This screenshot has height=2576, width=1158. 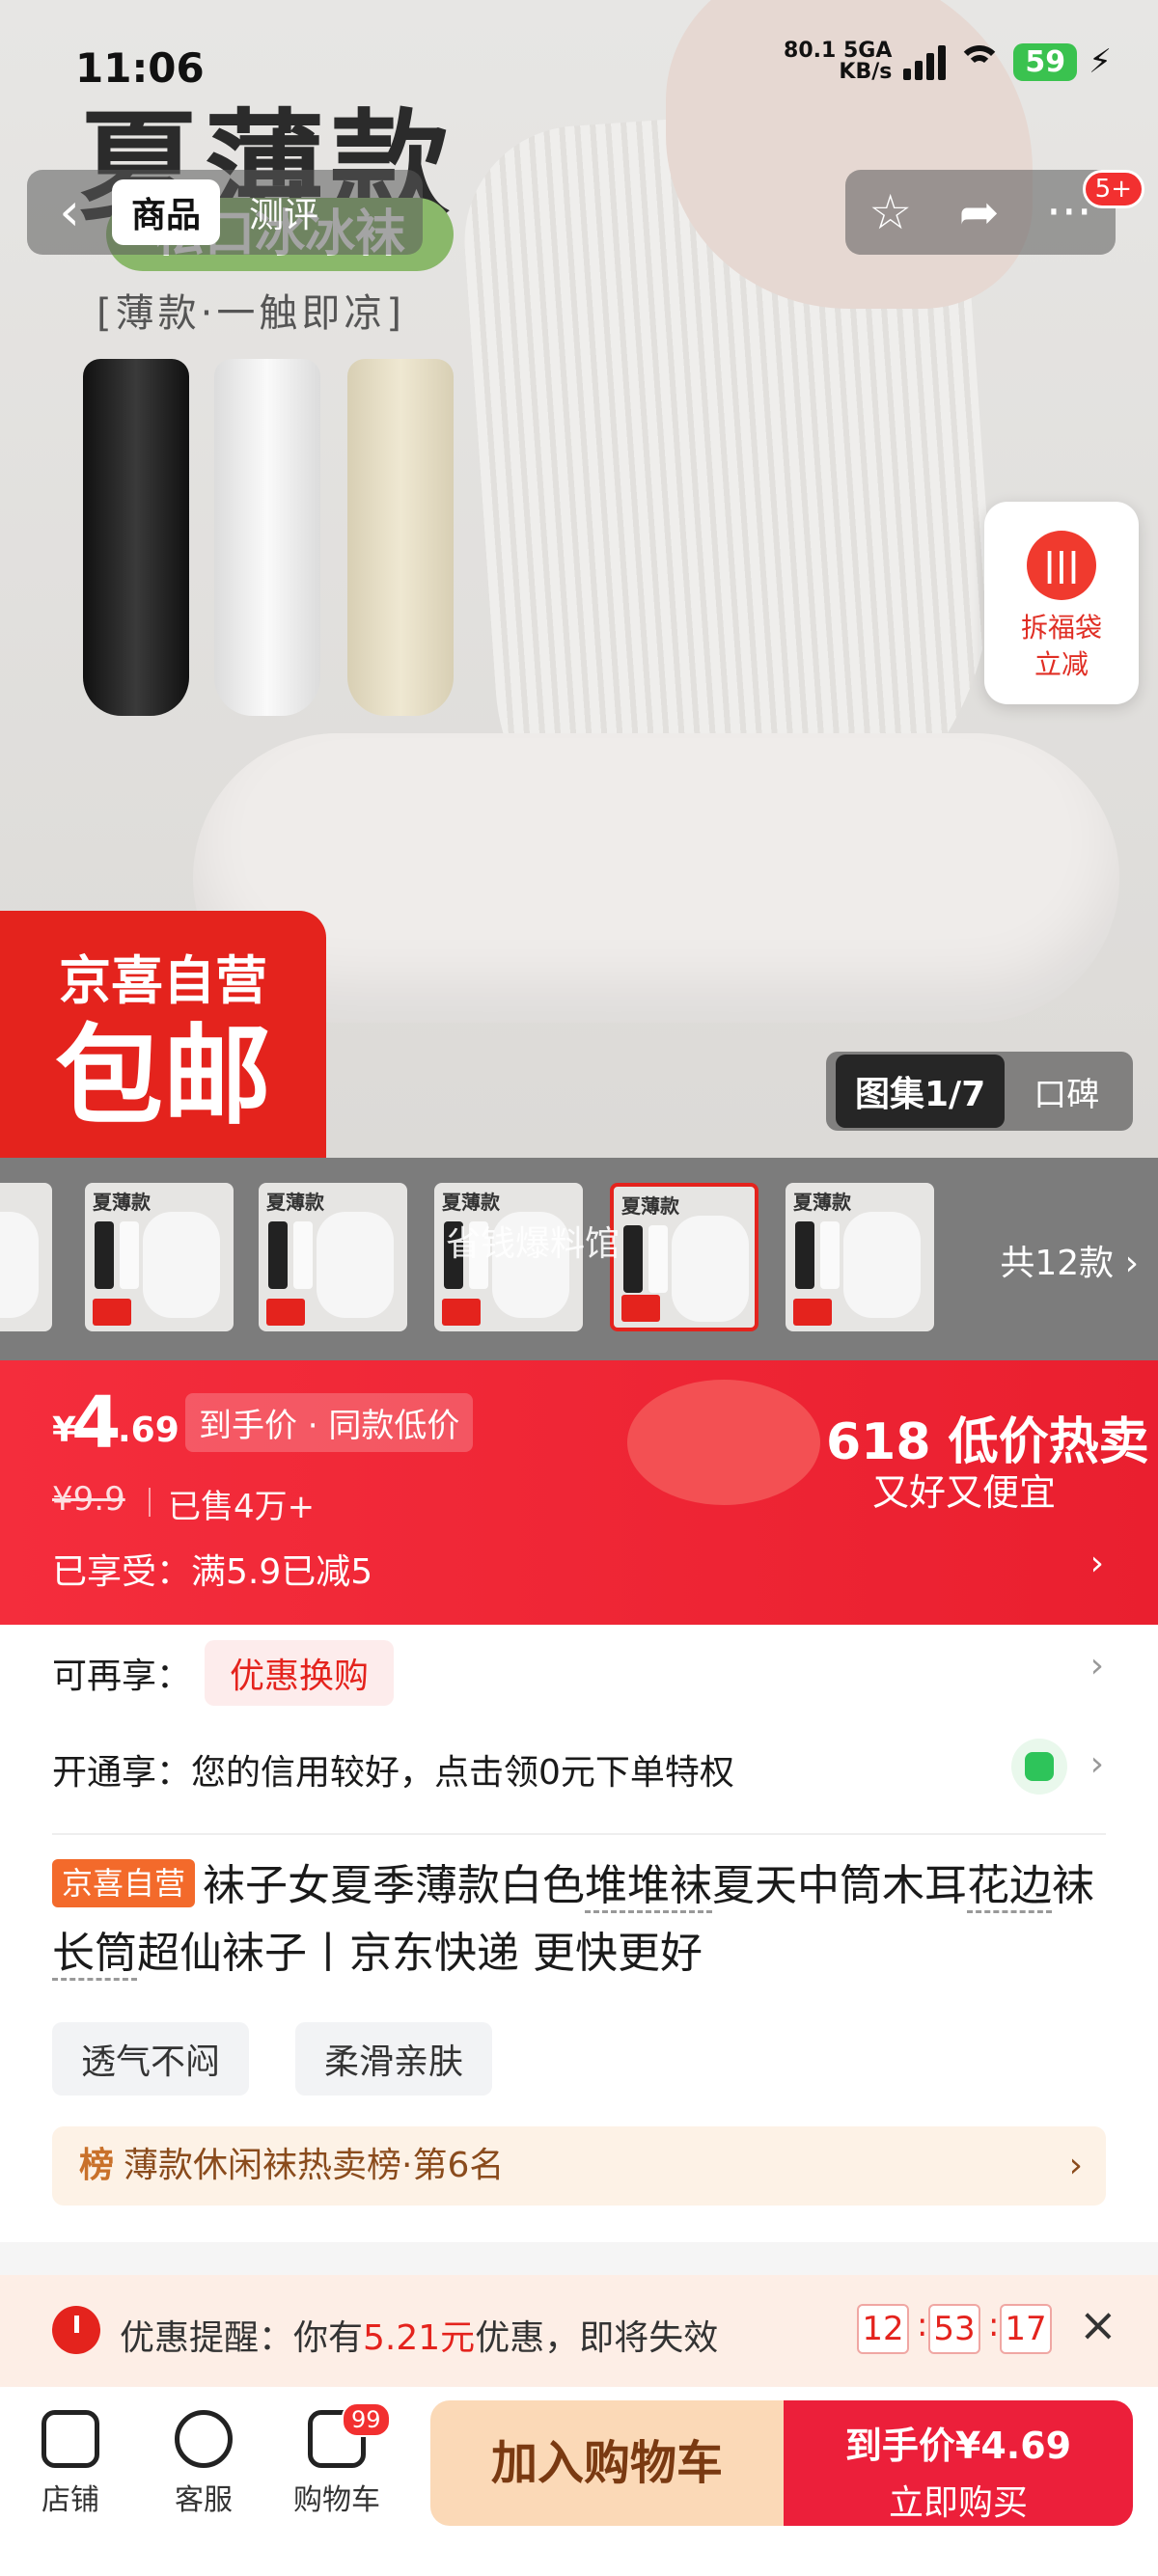 What do you see at coordinates (300, 1673) in the screenshot?
I see `trade-in-chip: 优惠换购` at bounding box center [300, 1673].